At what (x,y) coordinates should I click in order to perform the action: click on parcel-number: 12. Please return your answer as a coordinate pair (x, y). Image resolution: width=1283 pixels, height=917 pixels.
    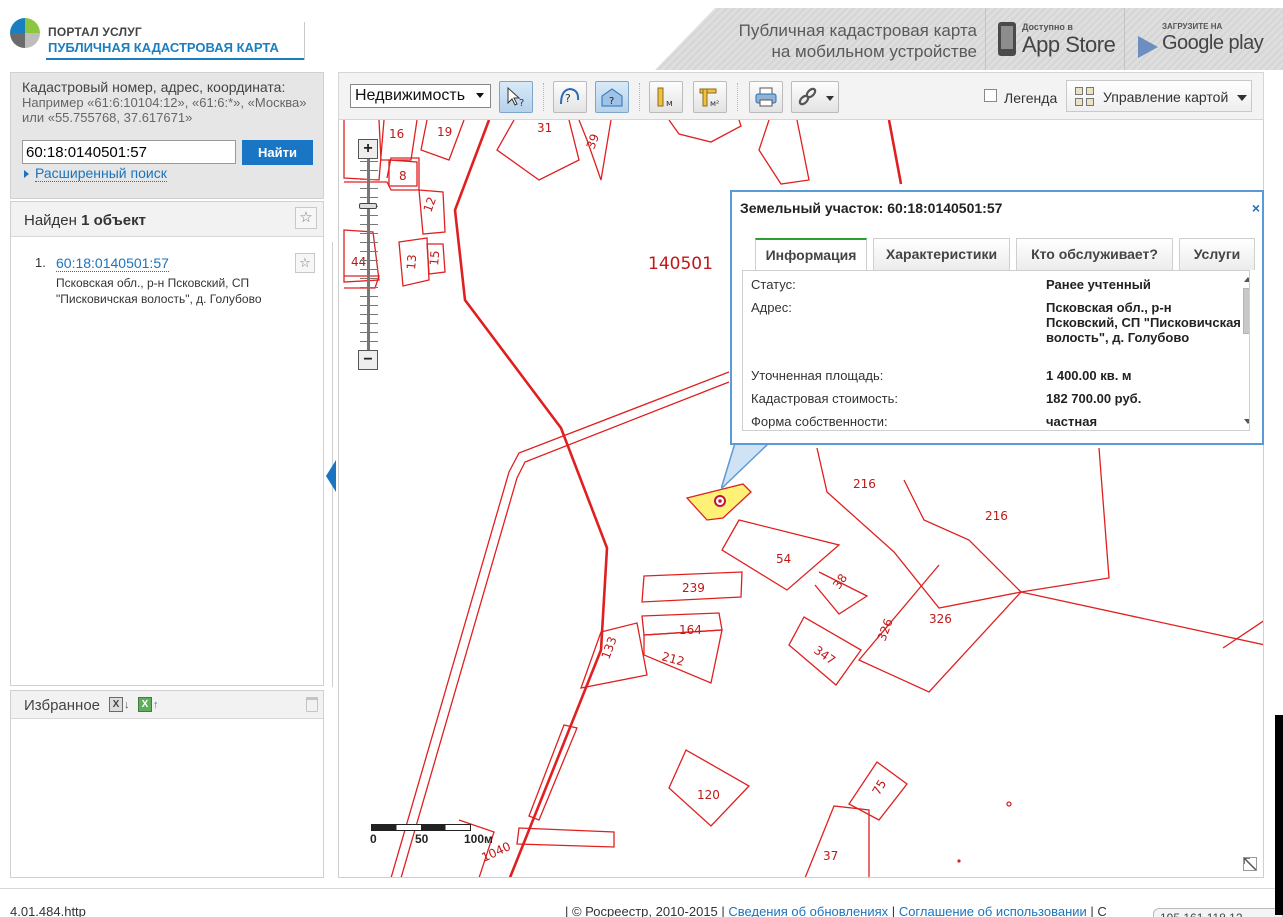
    Looking at the image, I should click on (430, 204).